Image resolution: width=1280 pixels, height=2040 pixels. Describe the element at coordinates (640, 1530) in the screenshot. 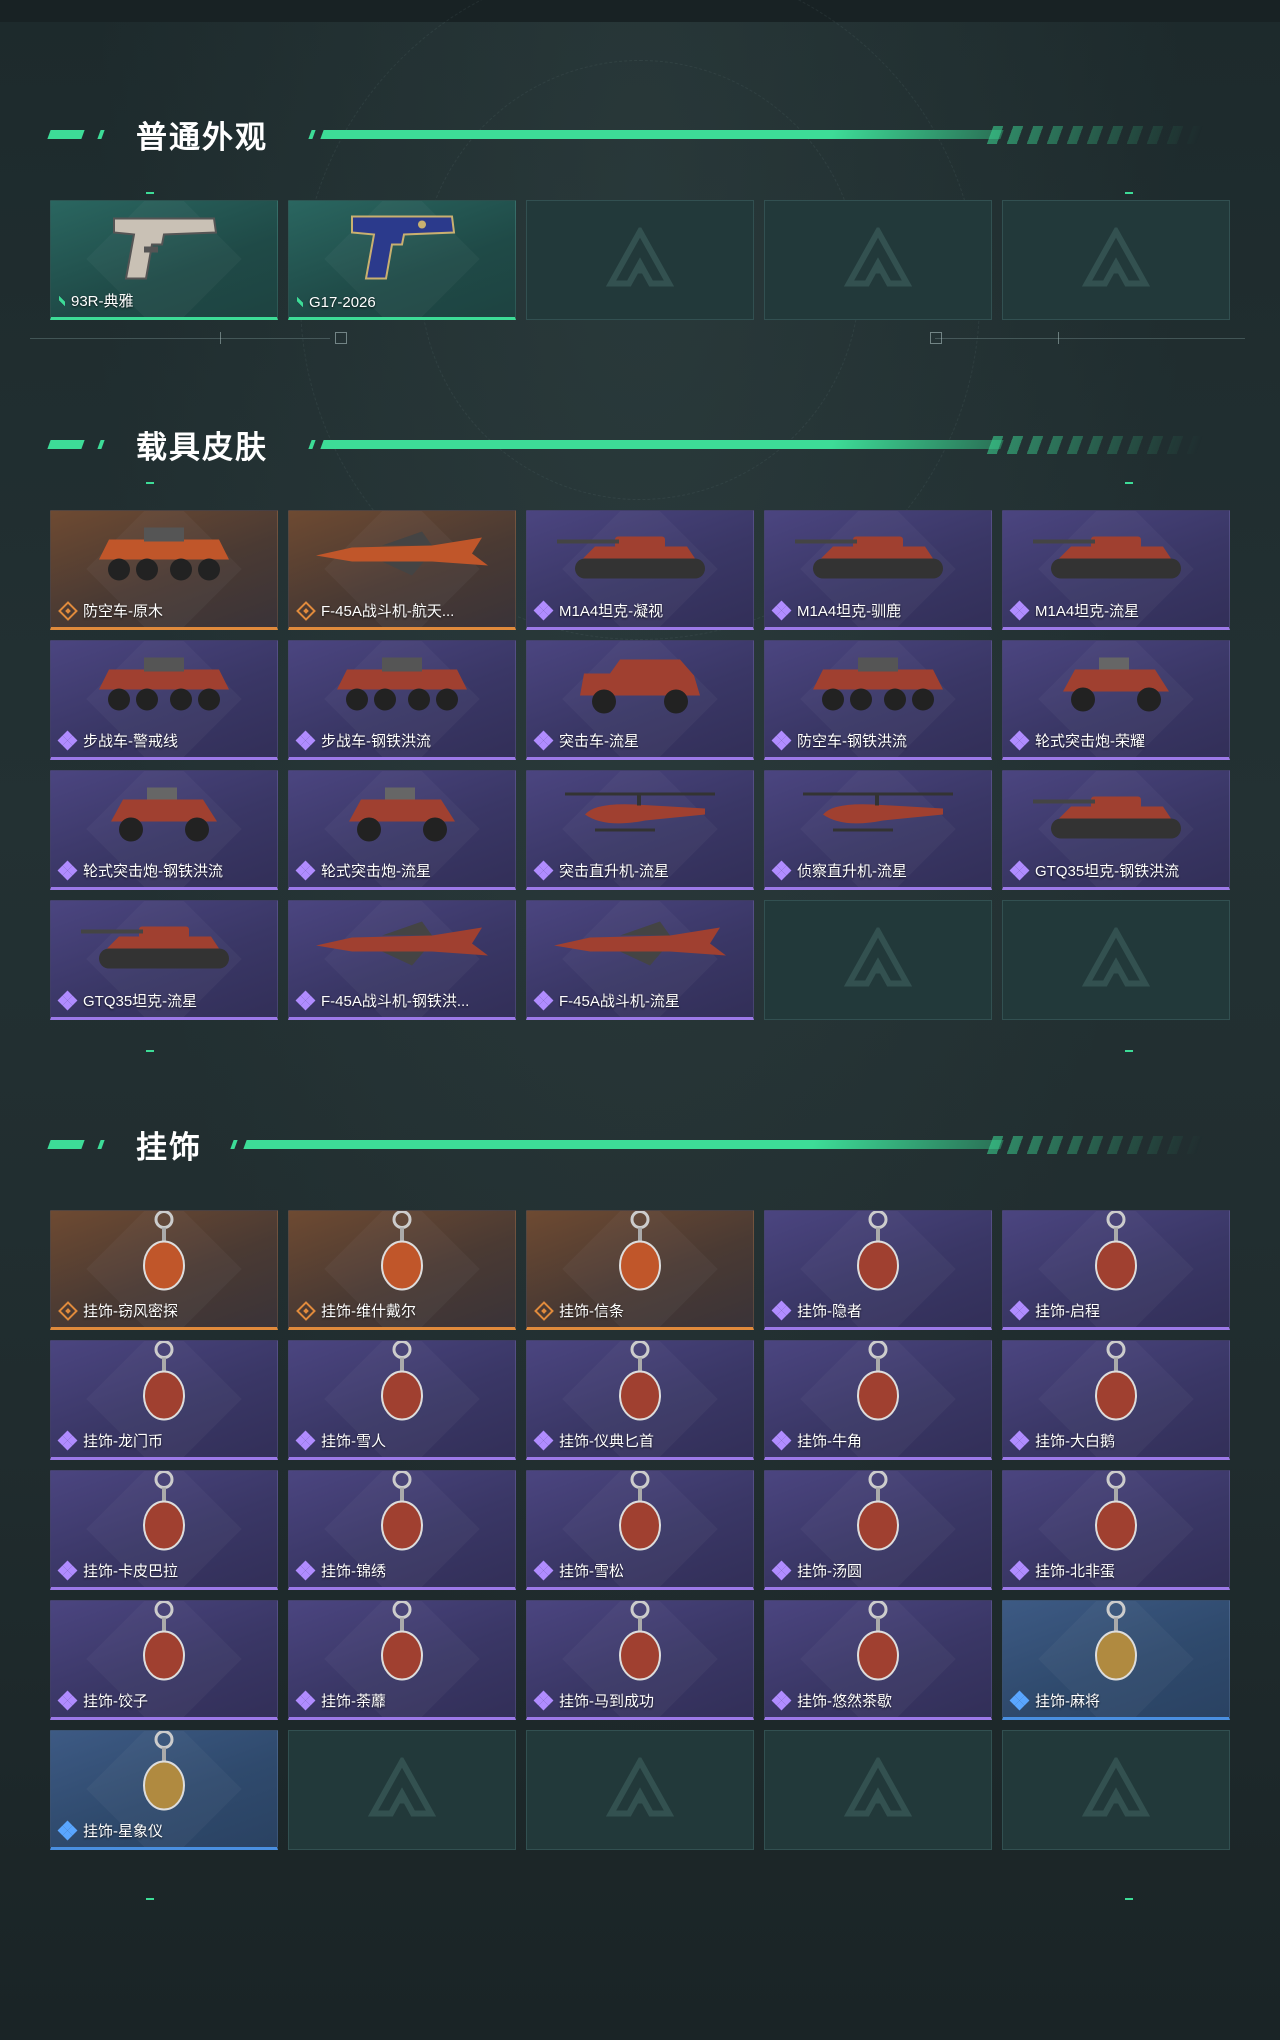

I see `item-card: 挂饰-雪松` at that location.